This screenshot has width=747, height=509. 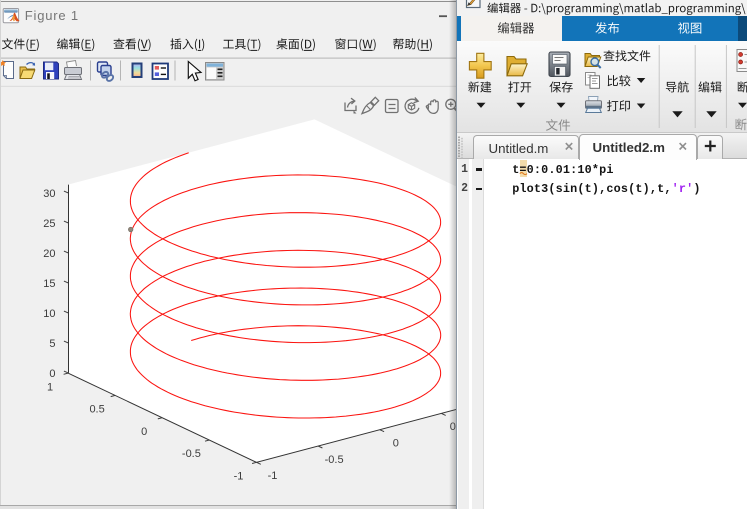 I want to click on svg-text: 1, so click(x=50, y=387).